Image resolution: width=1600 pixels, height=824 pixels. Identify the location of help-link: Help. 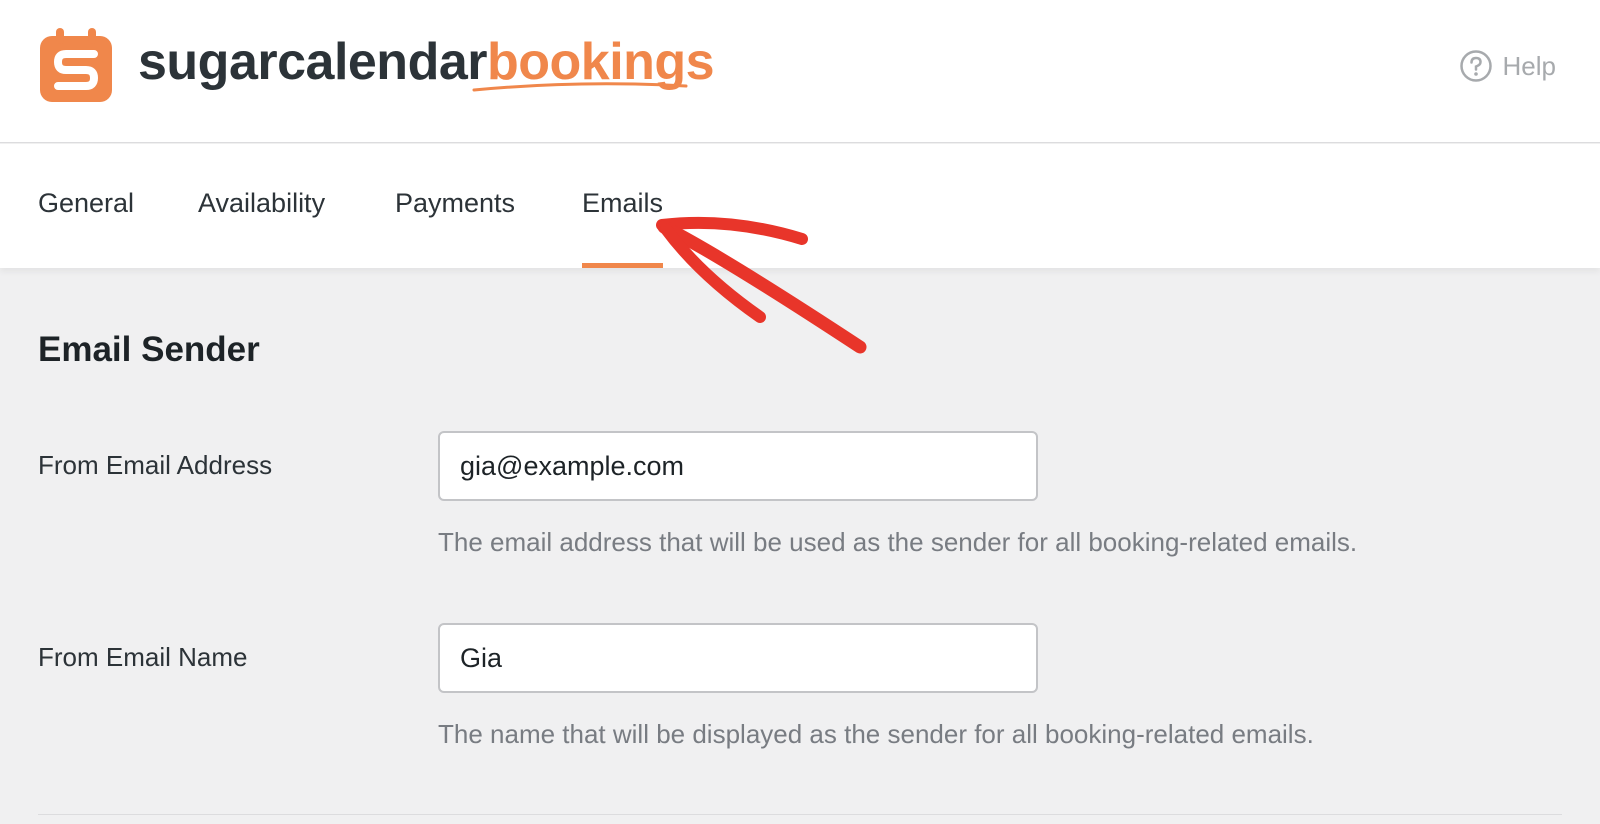
(1507, 66).